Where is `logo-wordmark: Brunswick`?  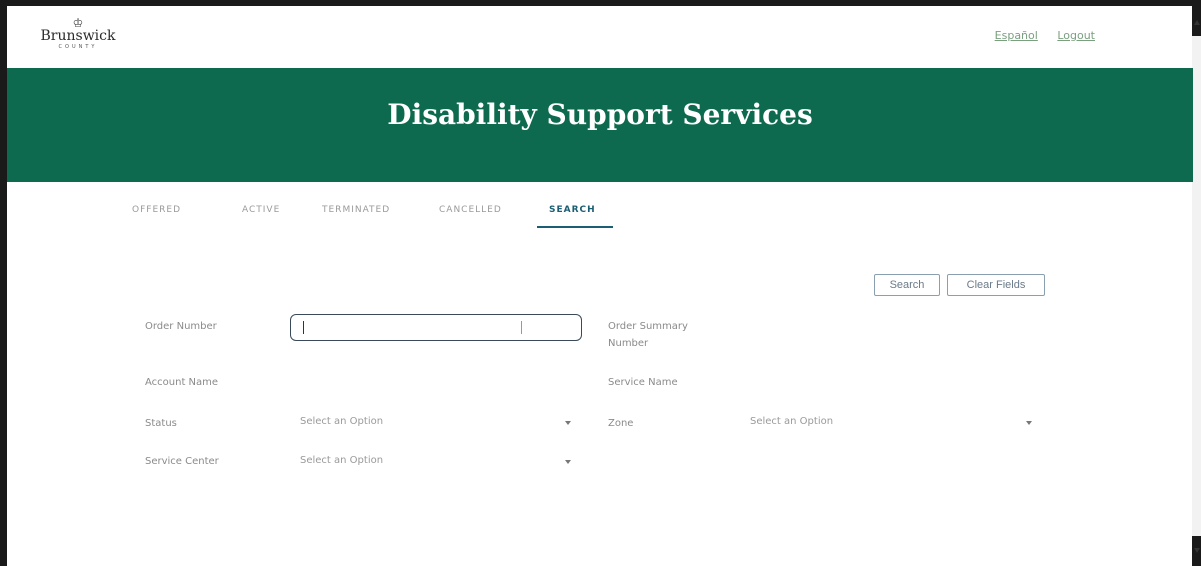 logo-wordmark: Brunswick is located at coordinates (78, 36).